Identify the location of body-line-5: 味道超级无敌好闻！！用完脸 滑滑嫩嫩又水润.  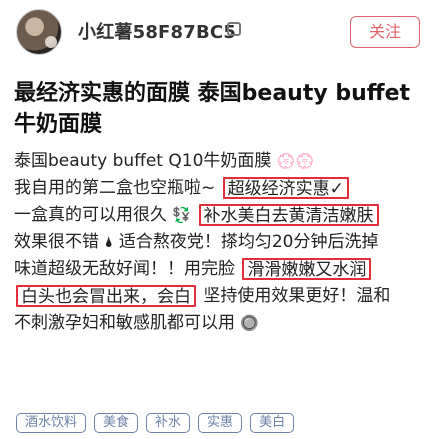
(219, 269).